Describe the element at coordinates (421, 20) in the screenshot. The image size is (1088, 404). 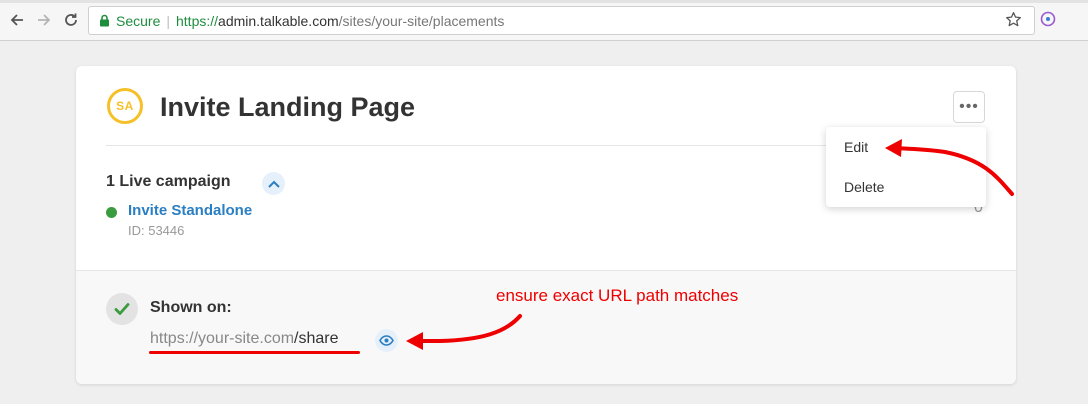
I see `url-path: /sites/your-site/placements` at that location.